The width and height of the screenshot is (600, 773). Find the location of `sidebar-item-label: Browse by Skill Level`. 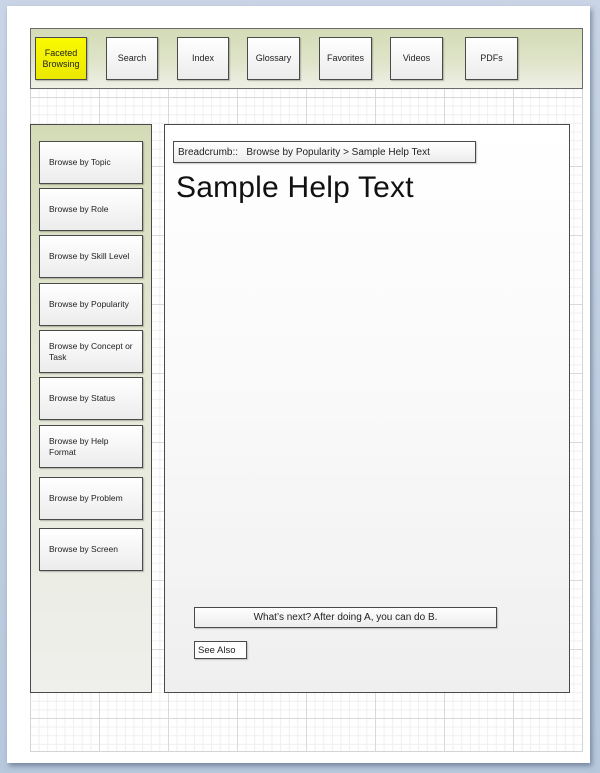

sidebar-item-label: Browse by Skill Level is located at coordinates (89, 256).